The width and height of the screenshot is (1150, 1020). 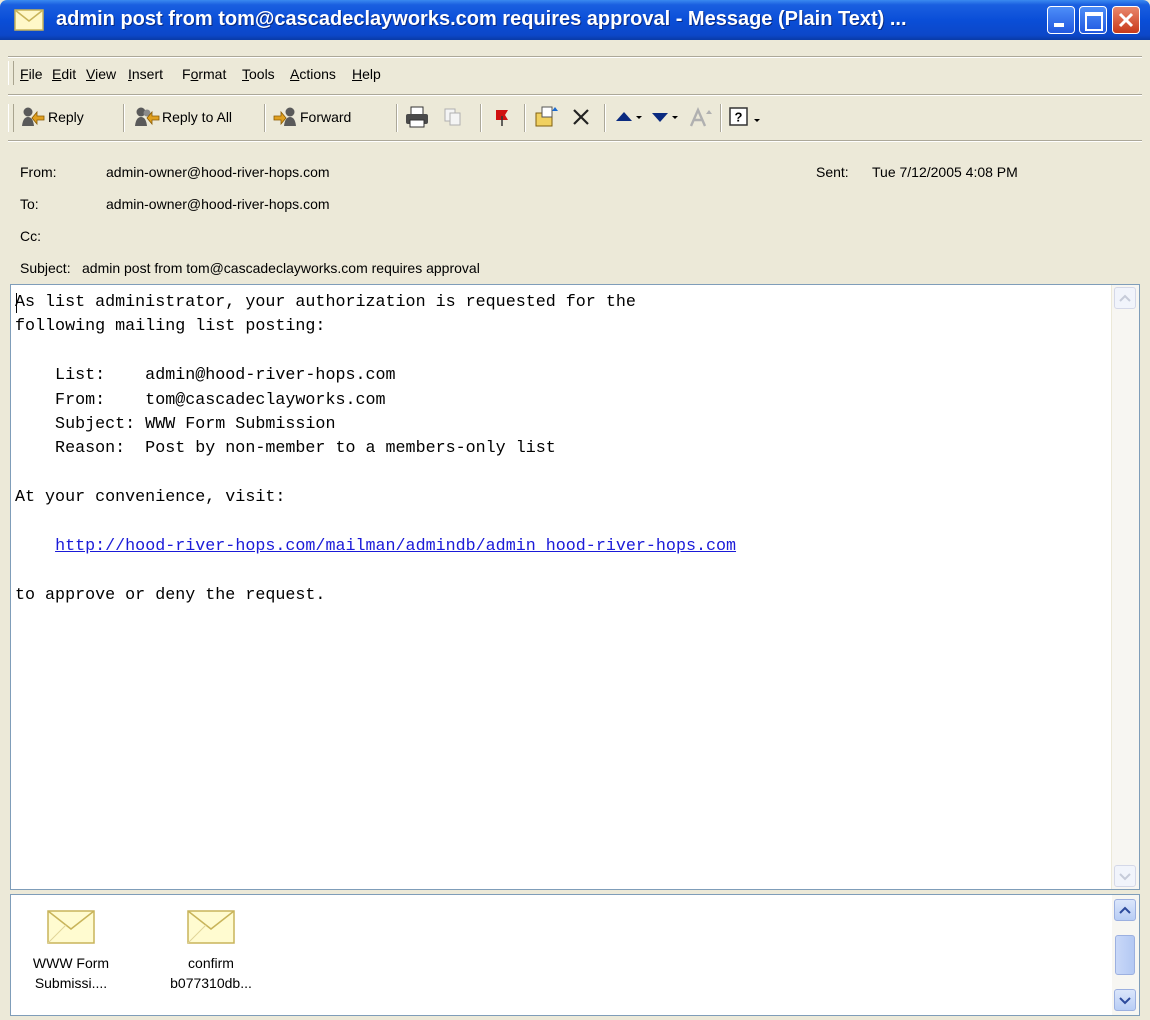 I want to click on body-subject-line: Subject: WWW Form Submission, so click(x=175, y=425).